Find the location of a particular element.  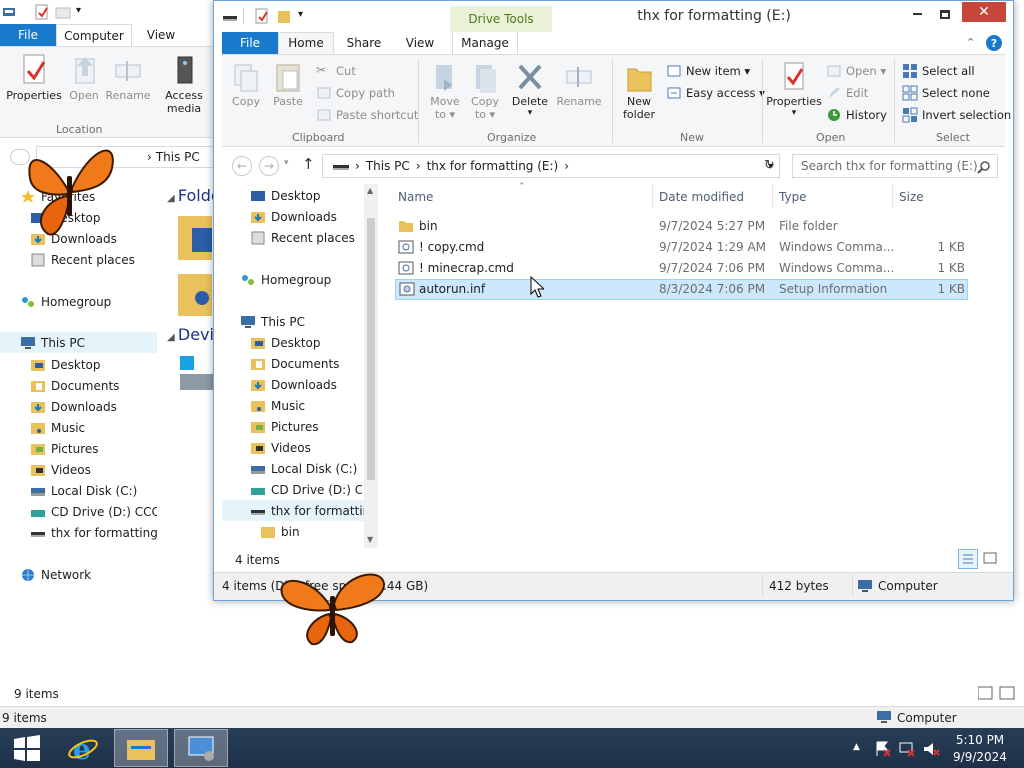

nav-cd-drive: CD Drive (D:) CCCOMA is located at coordinates (306, 489).